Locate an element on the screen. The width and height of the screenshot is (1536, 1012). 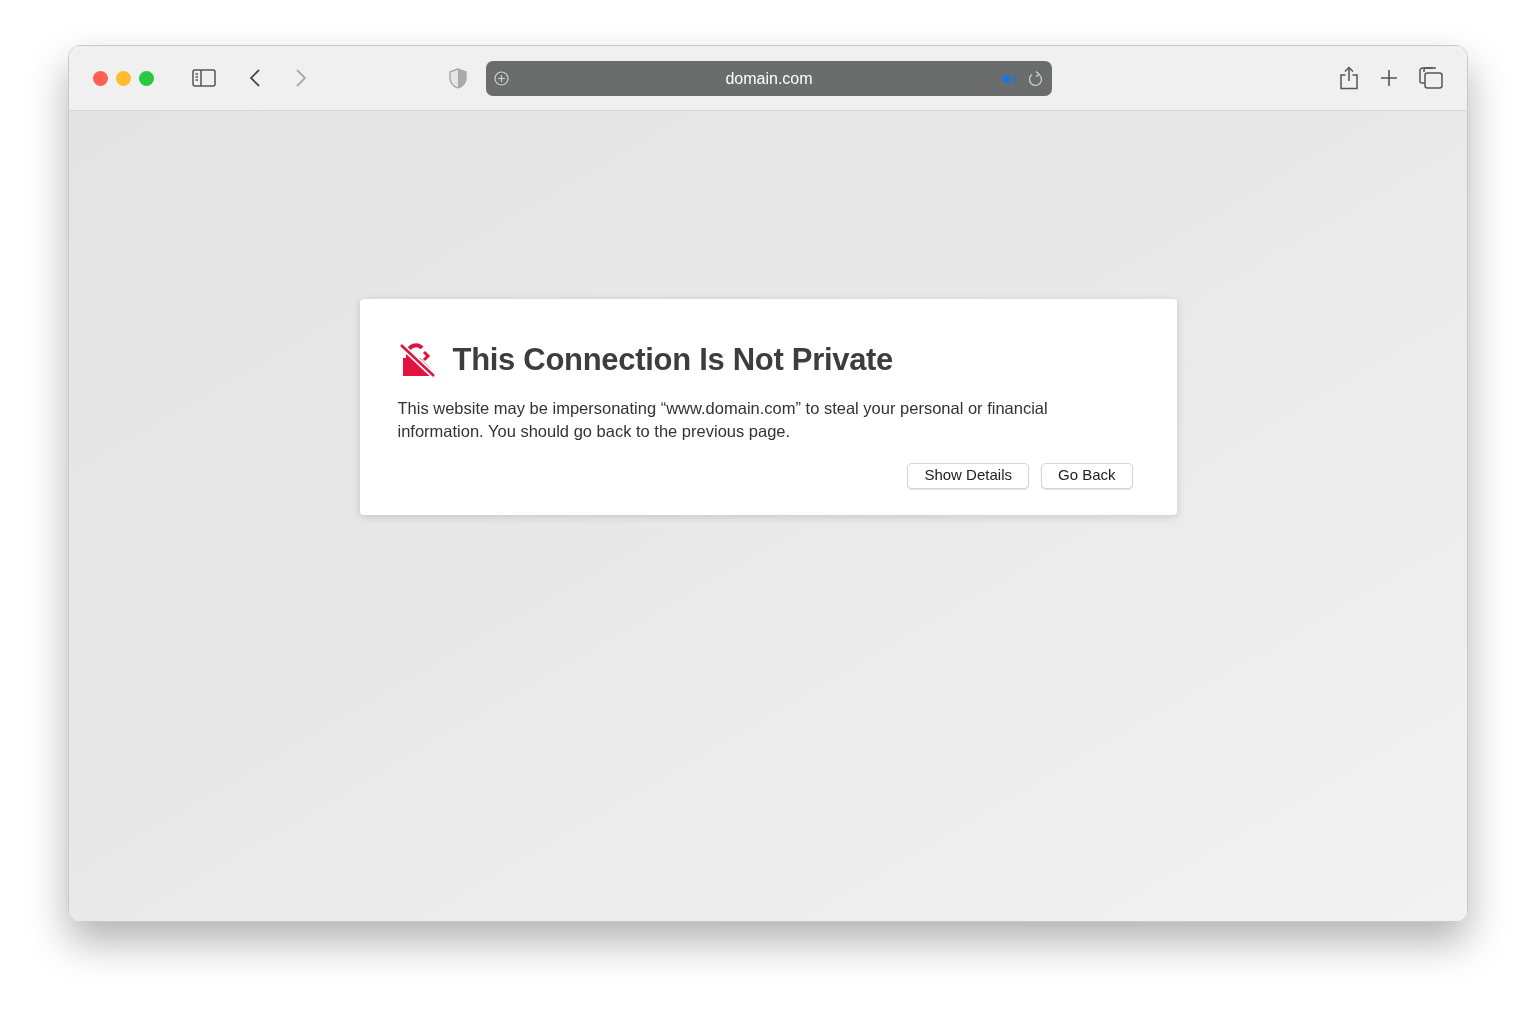
tab-overview-icon is located at coordinates (1431, 78).